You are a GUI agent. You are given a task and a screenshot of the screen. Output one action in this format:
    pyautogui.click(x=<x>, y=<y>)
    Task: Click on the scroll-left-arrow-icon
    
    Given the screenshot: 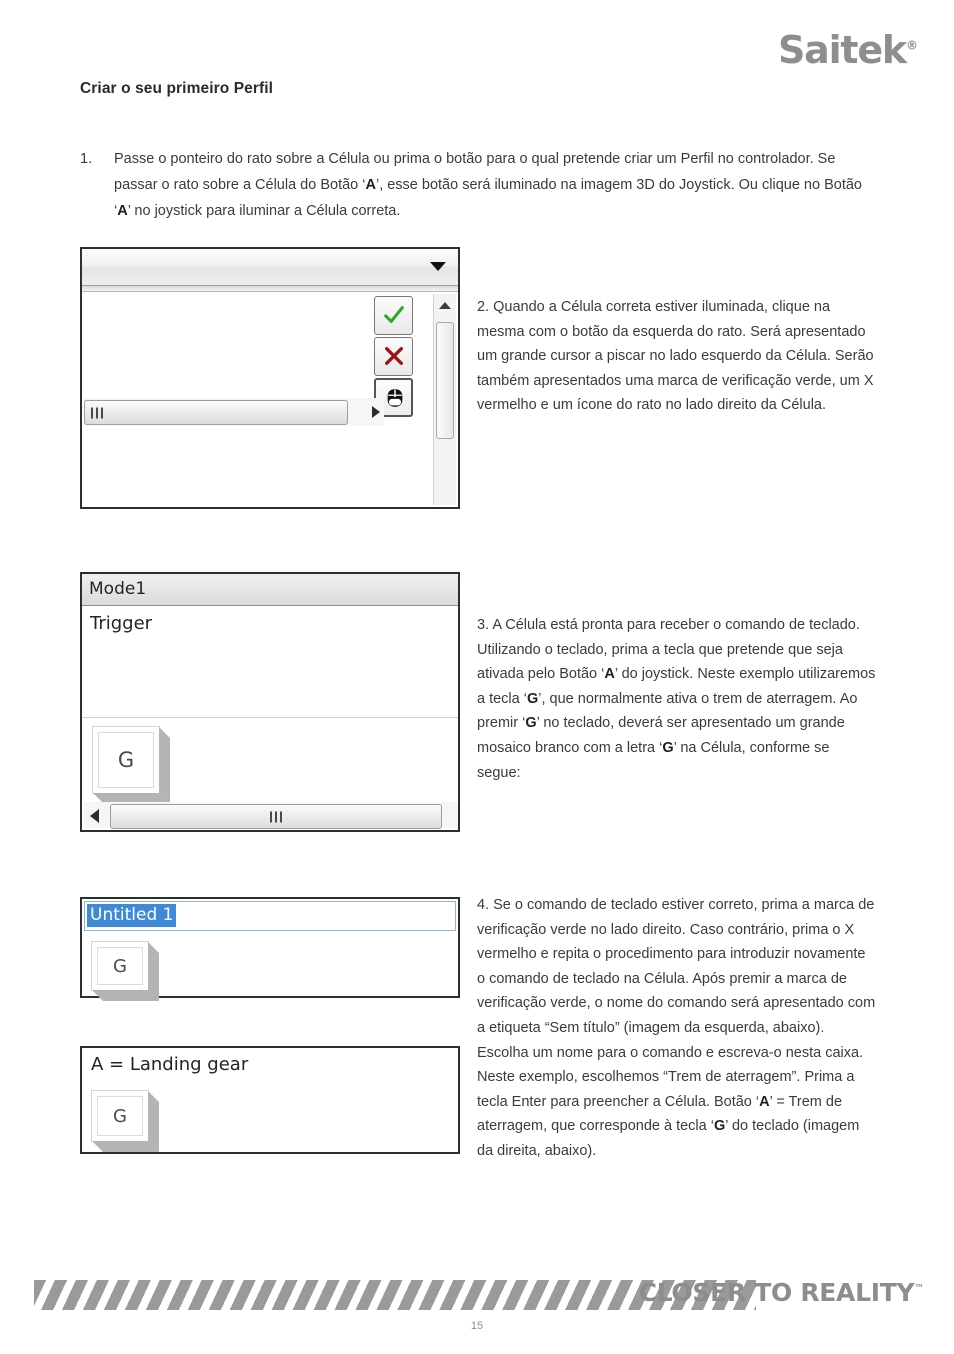 What is the action you would take?
    pyautogui.click(x=94, y=816)
    